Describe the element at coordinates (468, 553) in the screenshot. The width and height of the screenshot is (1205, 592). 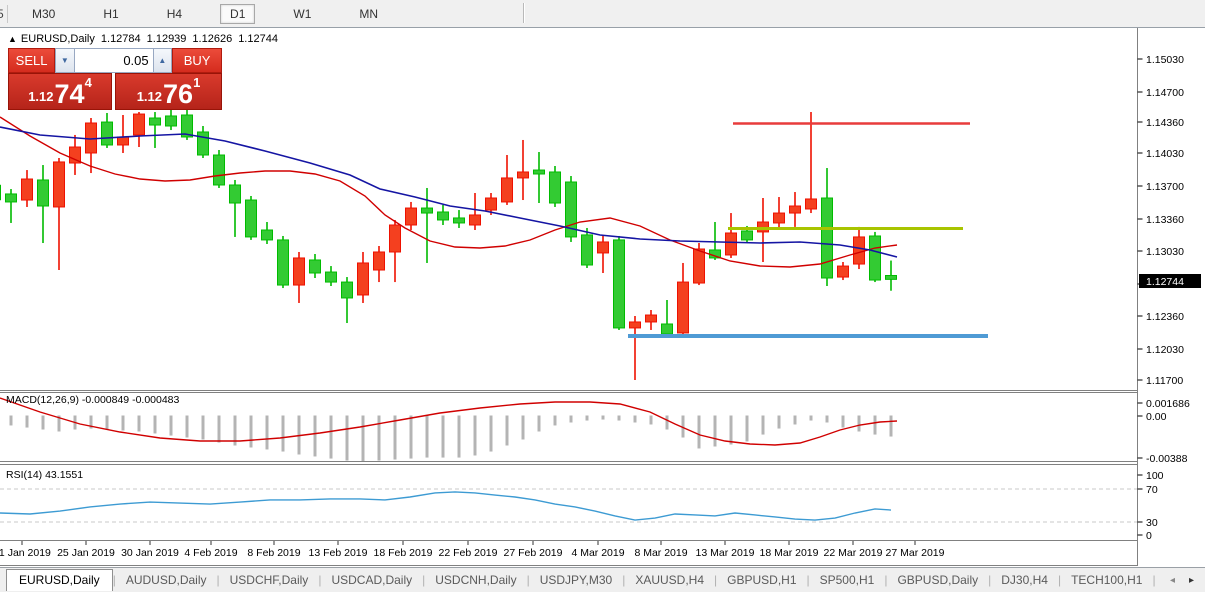
I see `svg-text: 22 Feb 2019` at that location.